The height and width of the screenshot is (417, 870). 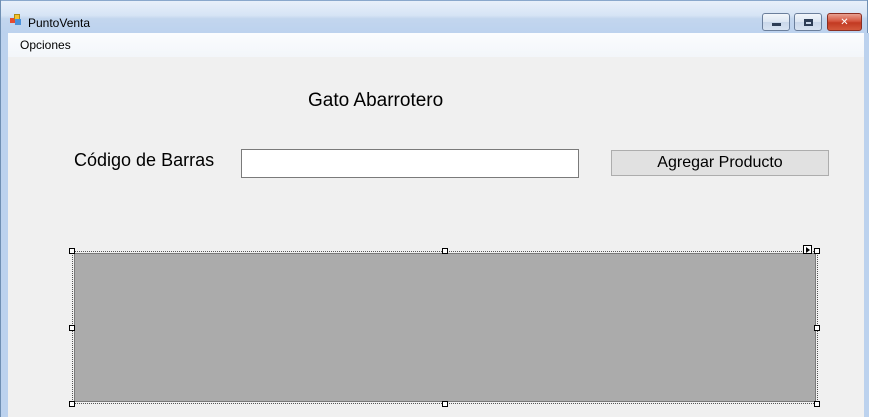 I want to click on close-button: ✕, so click(x=844, y=22).